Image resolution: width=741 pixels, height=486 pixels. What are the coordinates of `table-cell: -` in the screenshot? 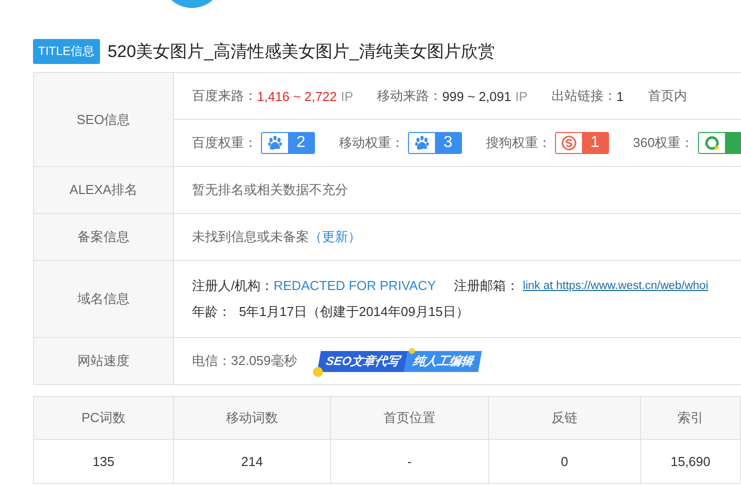 It's located at (409, 462).